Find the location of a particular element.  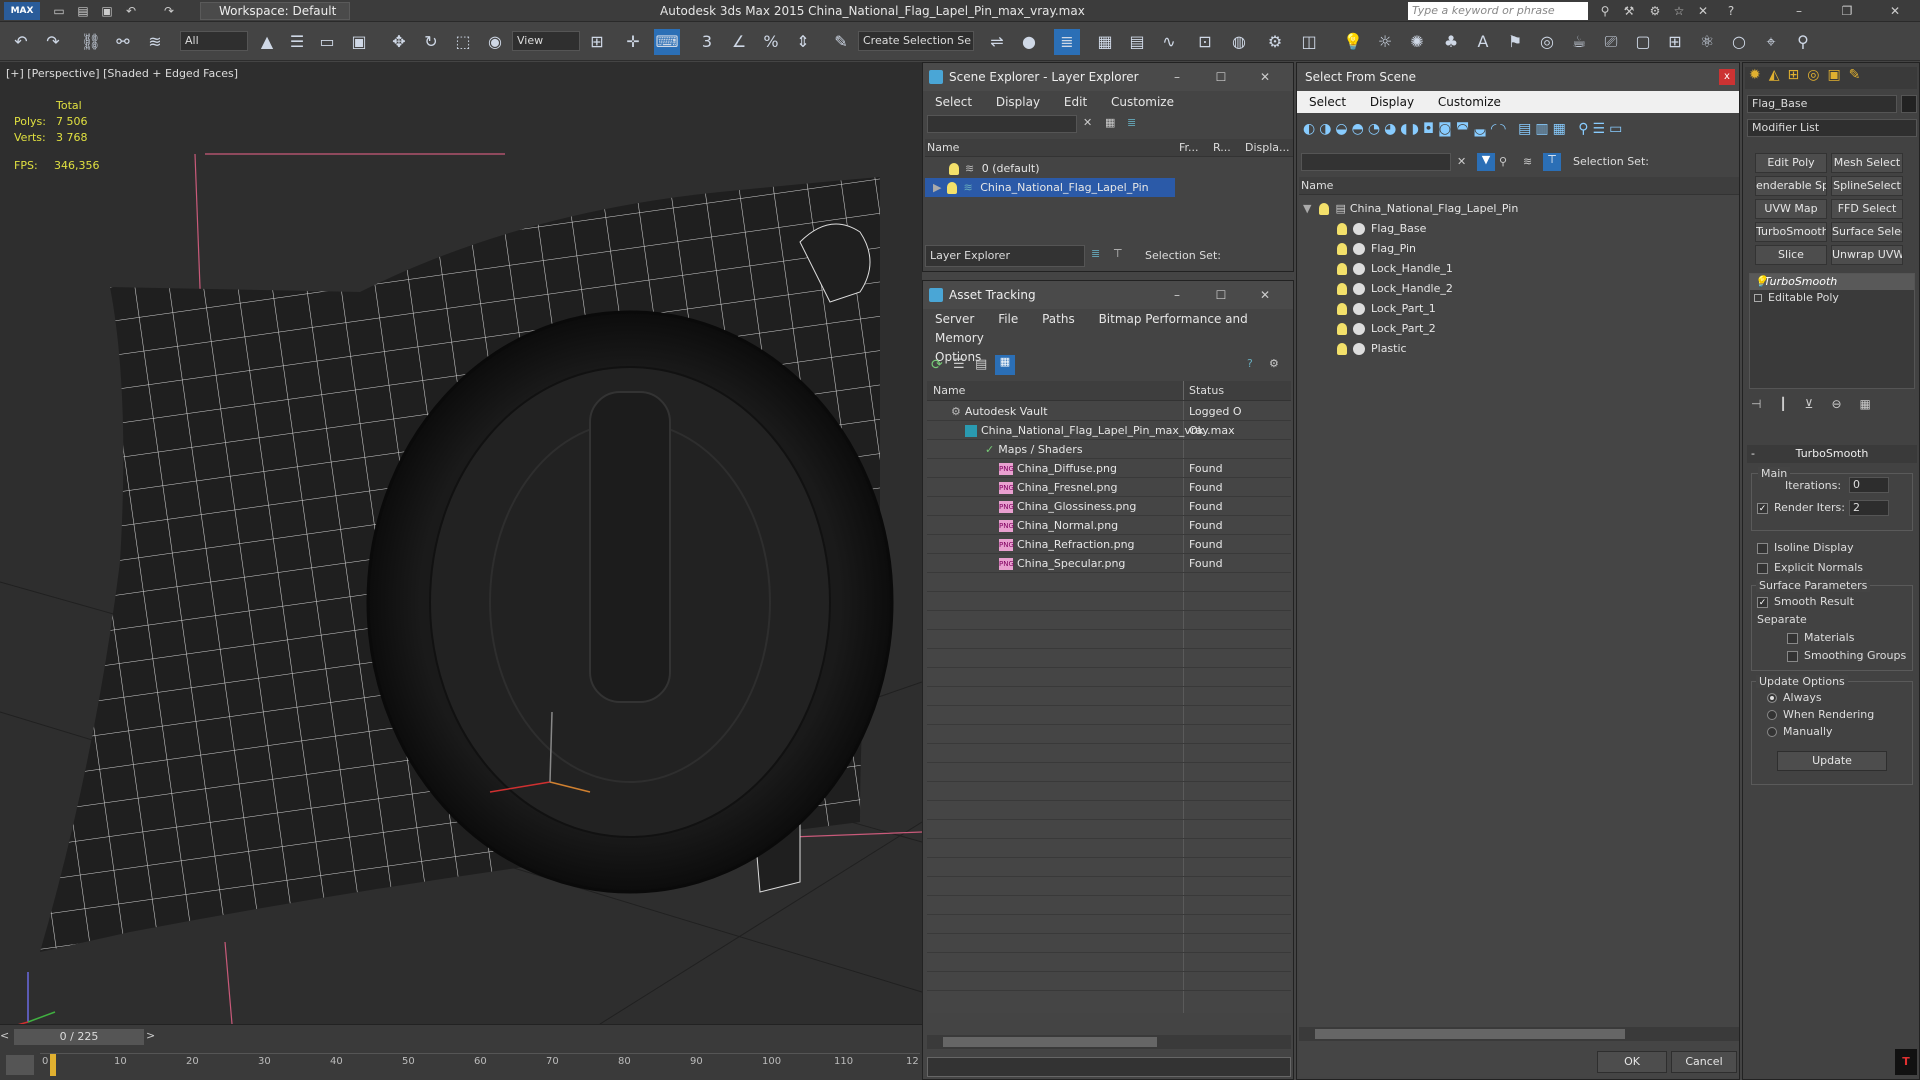

se-menu-select: Select is located at coordinates (953, 102).